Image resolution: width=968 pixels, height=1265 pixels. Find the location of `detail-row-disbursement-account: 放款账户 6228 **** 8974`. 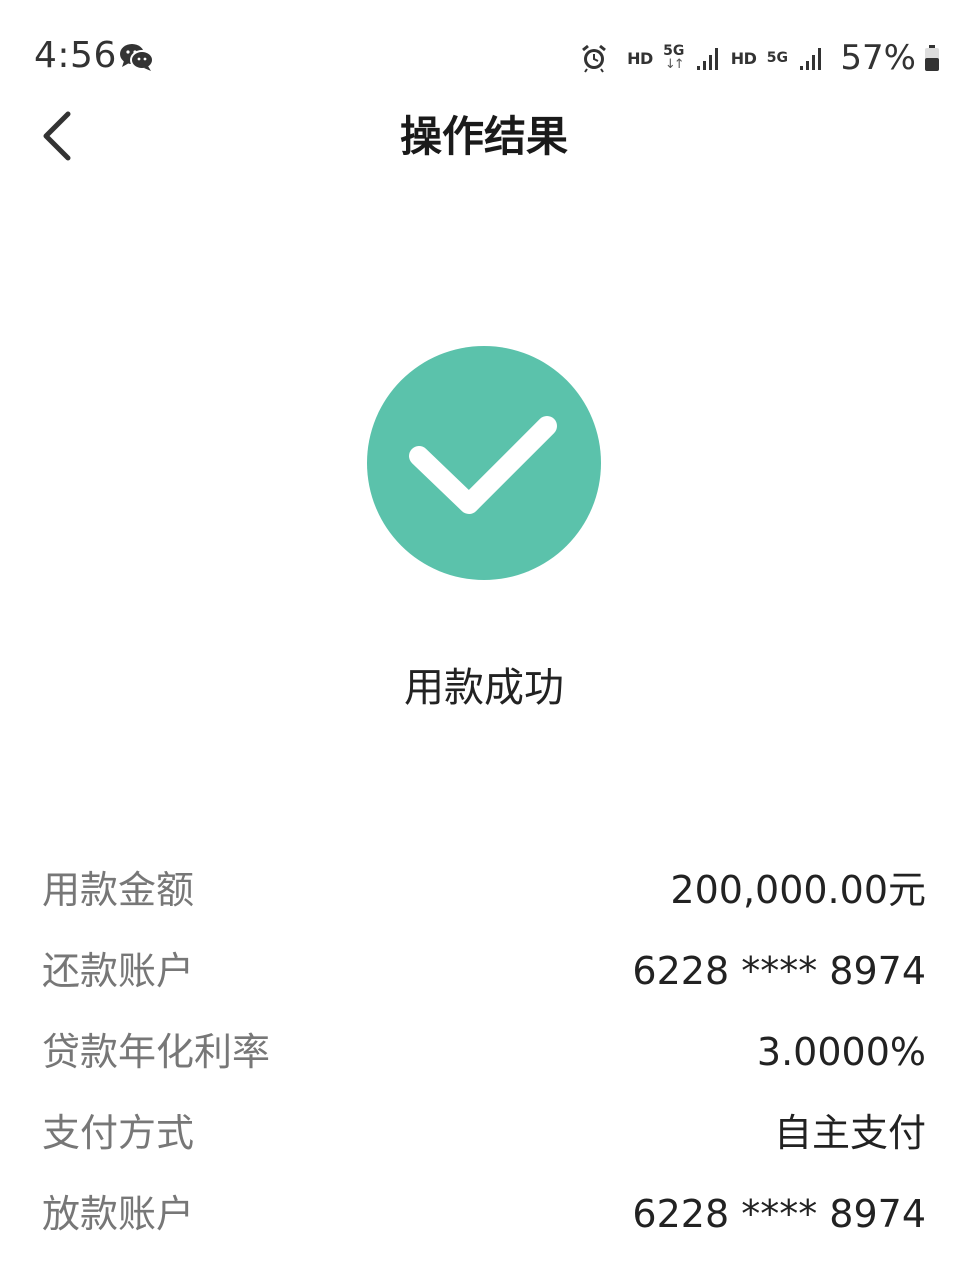

detail-row-disbursement-account: 放款账户 6228 **** 8974 is located at coordinates (484, 1224).